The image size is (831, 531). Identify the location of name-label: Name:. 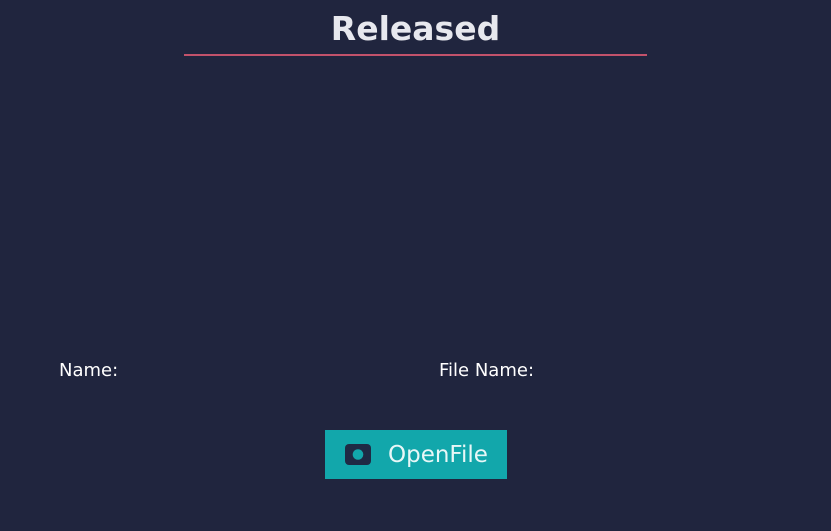
(89, 370).